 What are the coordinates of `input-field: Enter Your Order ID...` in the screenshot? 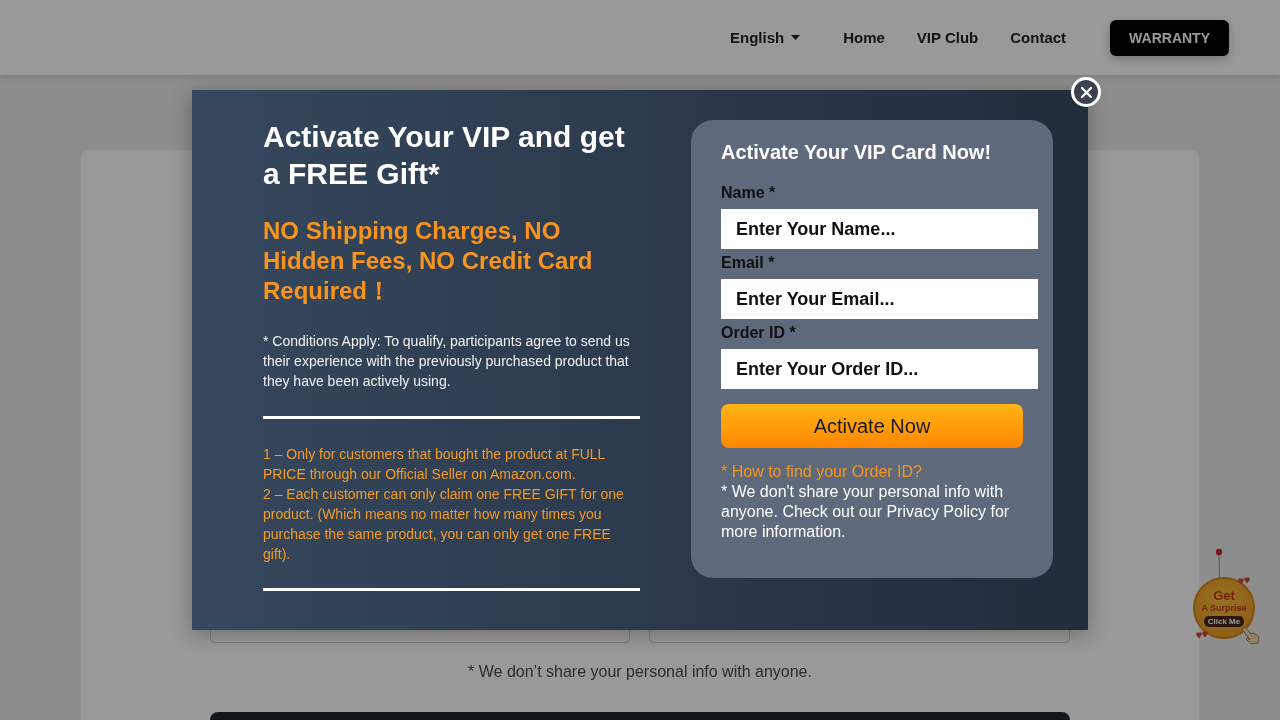 It's located at (879, 369).